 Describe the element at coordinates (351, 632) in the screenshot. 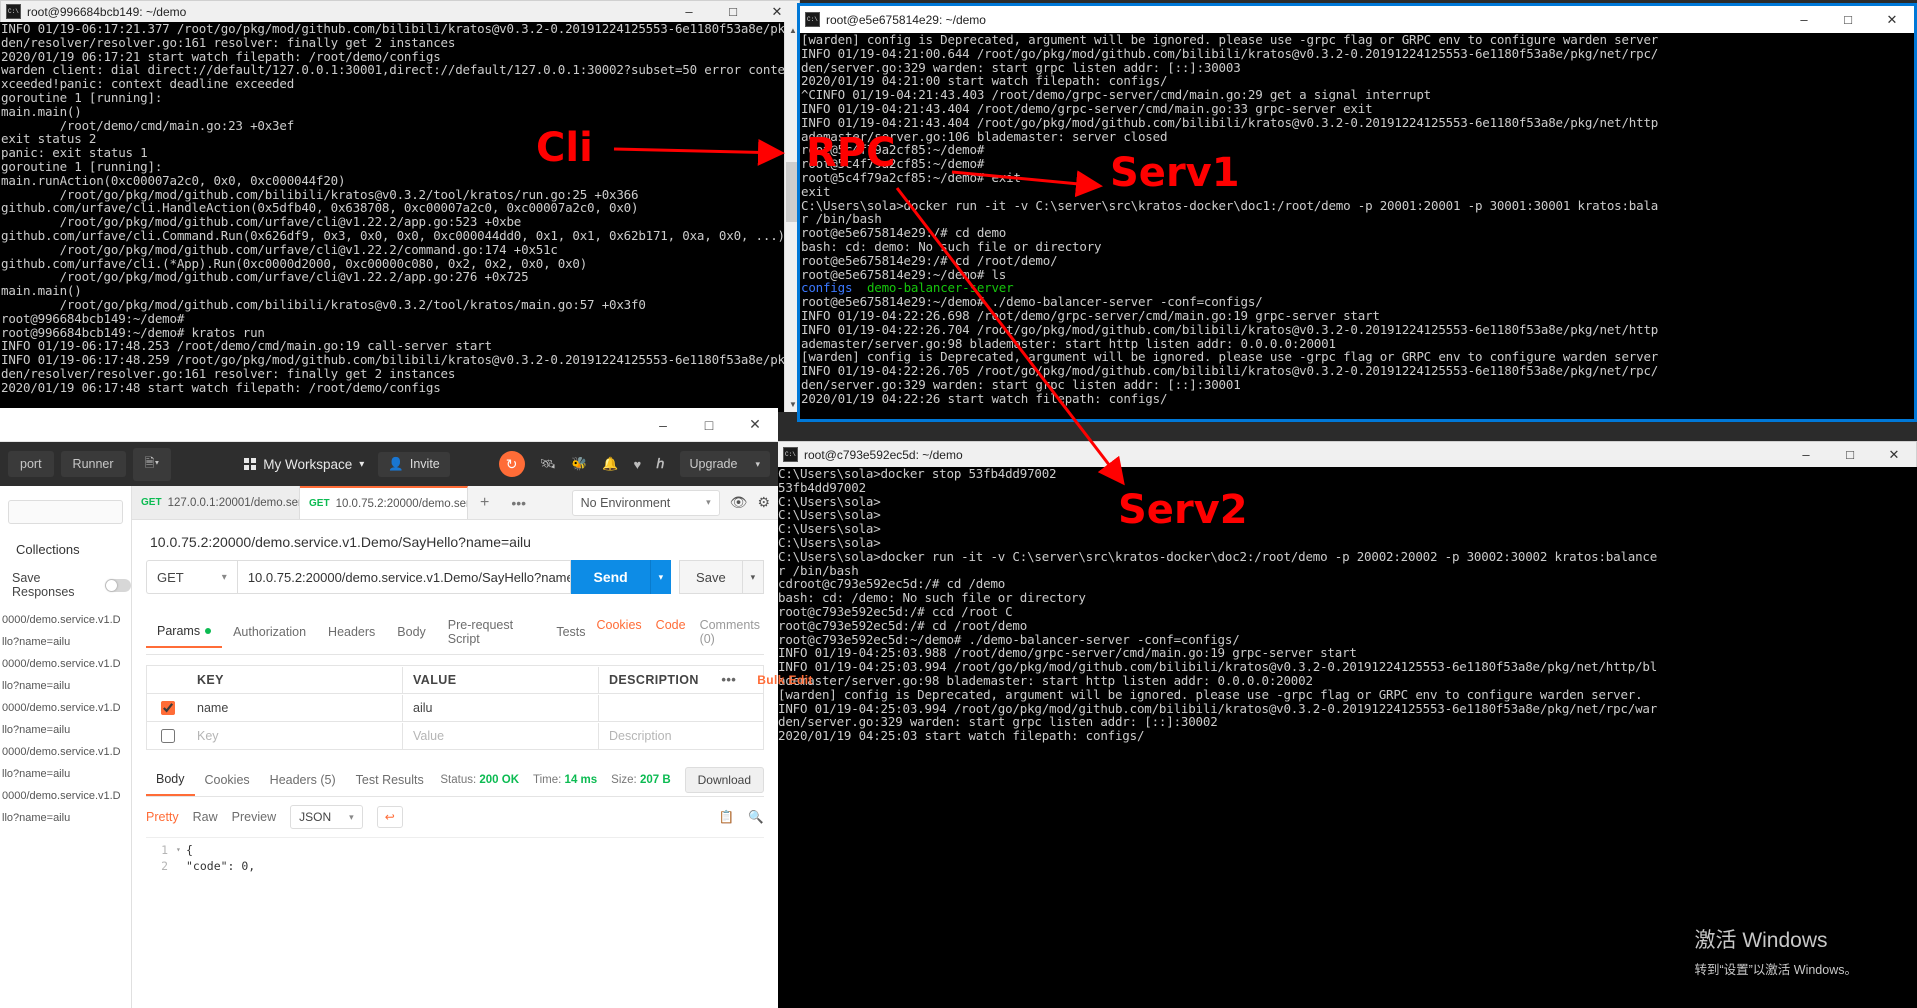

I see `request-tab-headers: Headers` at that location.